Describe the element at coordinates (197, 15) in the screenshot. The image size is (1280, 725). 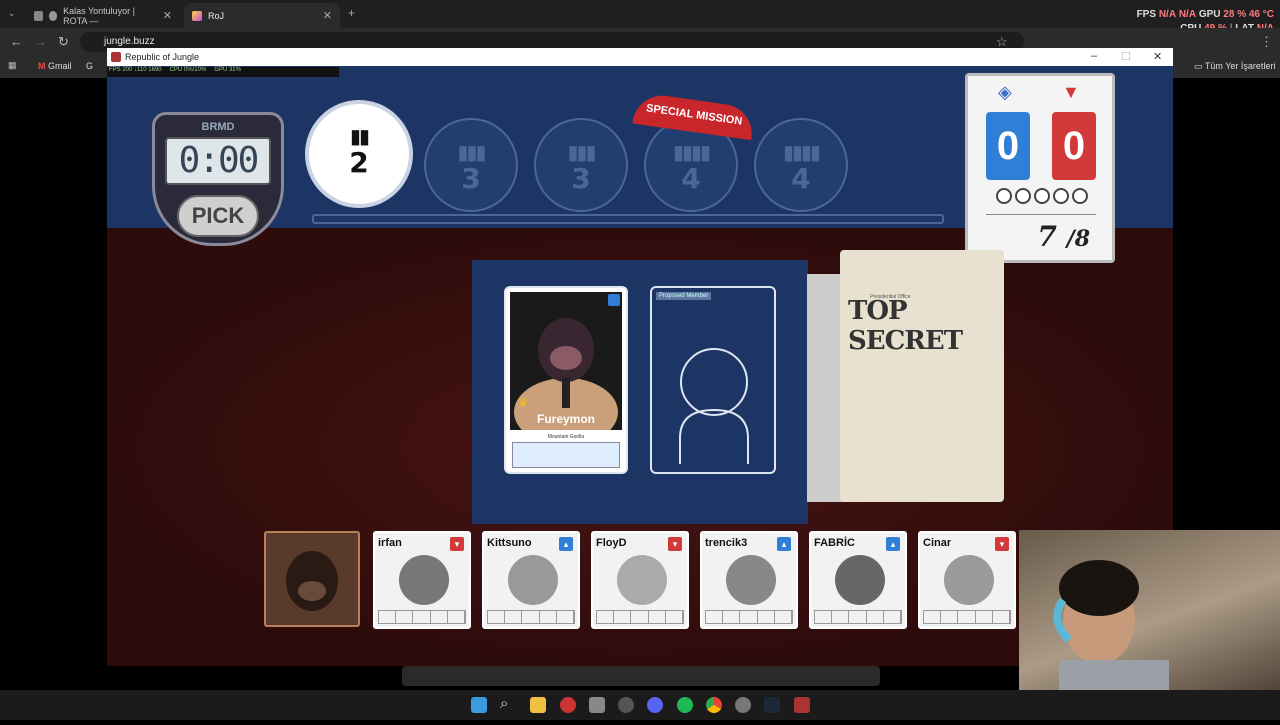
I see `roj-favicon-icon` at that location.